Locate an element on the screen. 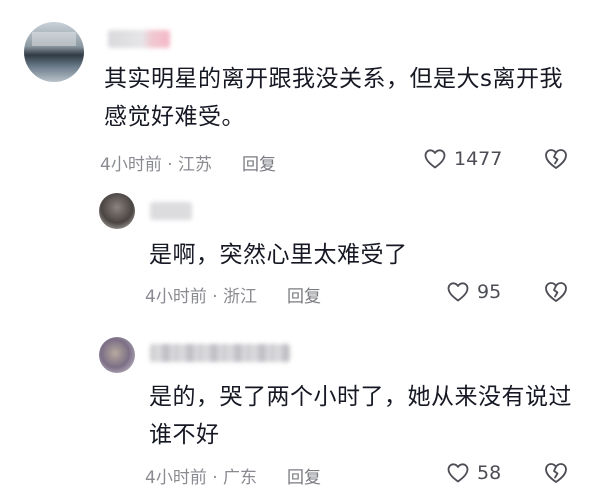  like-button: 1477 is located at coordinates (462, 159).